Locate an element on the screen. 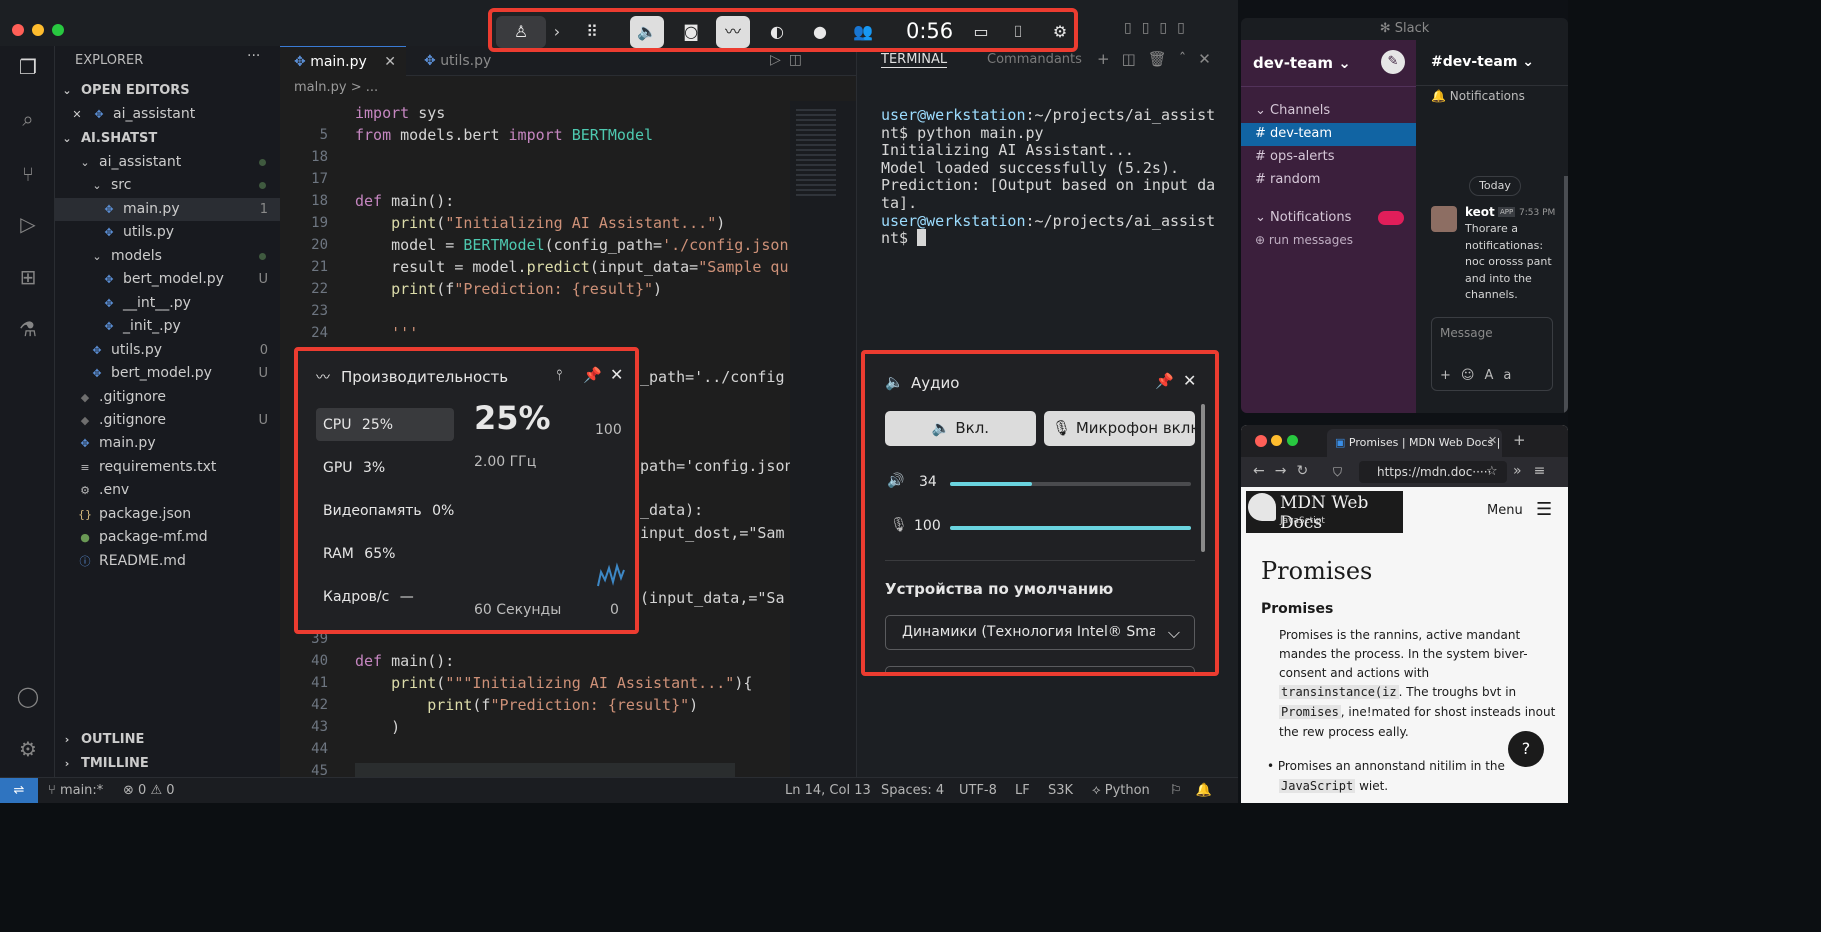 This screenshot has width=1821, height=932. url-bar: https://mdn.doc····· is located at coordinates (1433, 472).